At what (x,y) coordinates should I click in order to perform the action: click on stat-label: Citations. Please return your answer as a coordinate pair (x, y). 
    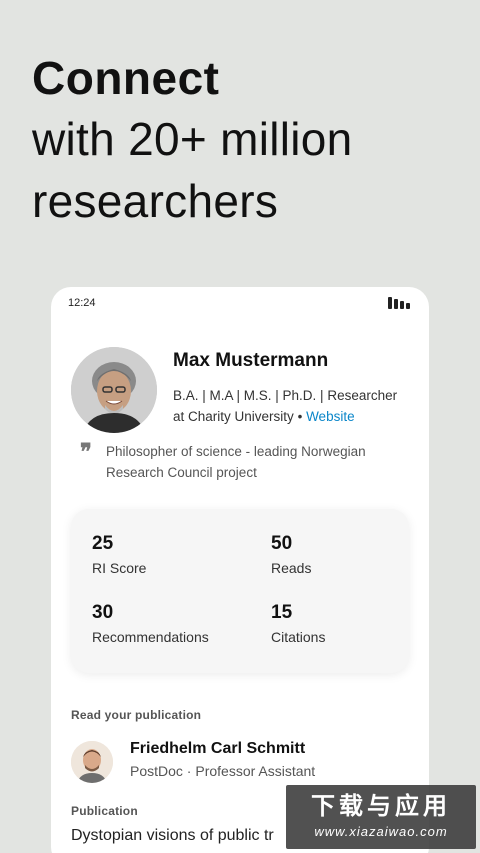
    Looking at the image, I should click on (298, 637).